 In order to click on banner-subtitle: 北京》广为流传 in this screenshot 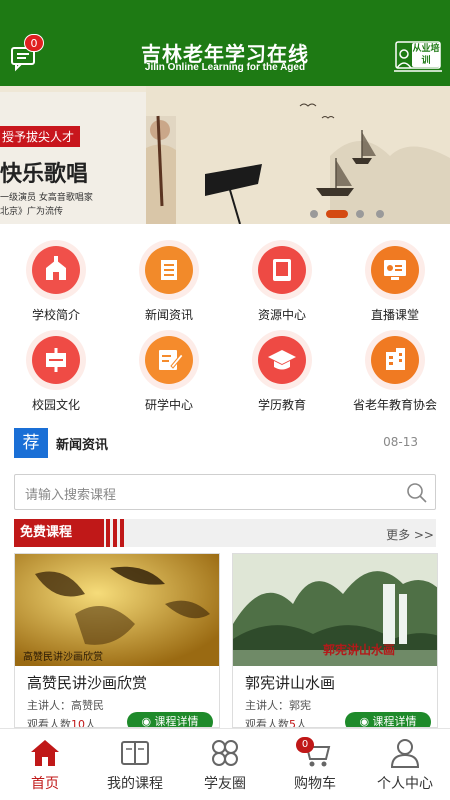, I will do `click(32, 212)`.